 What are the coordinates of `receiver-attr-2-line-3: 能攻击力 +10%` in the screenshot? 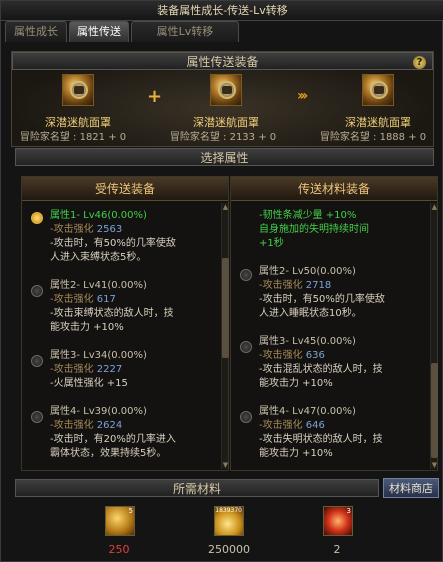 It's located at (87, 327).